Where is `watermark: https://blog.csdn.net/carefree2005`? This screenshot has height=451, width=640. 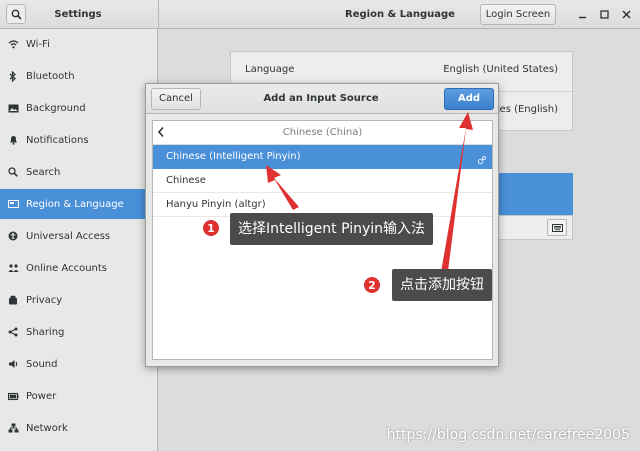 watermark: https://blog.csdn.net/carefree2005 is located at coordinates (508, 435).